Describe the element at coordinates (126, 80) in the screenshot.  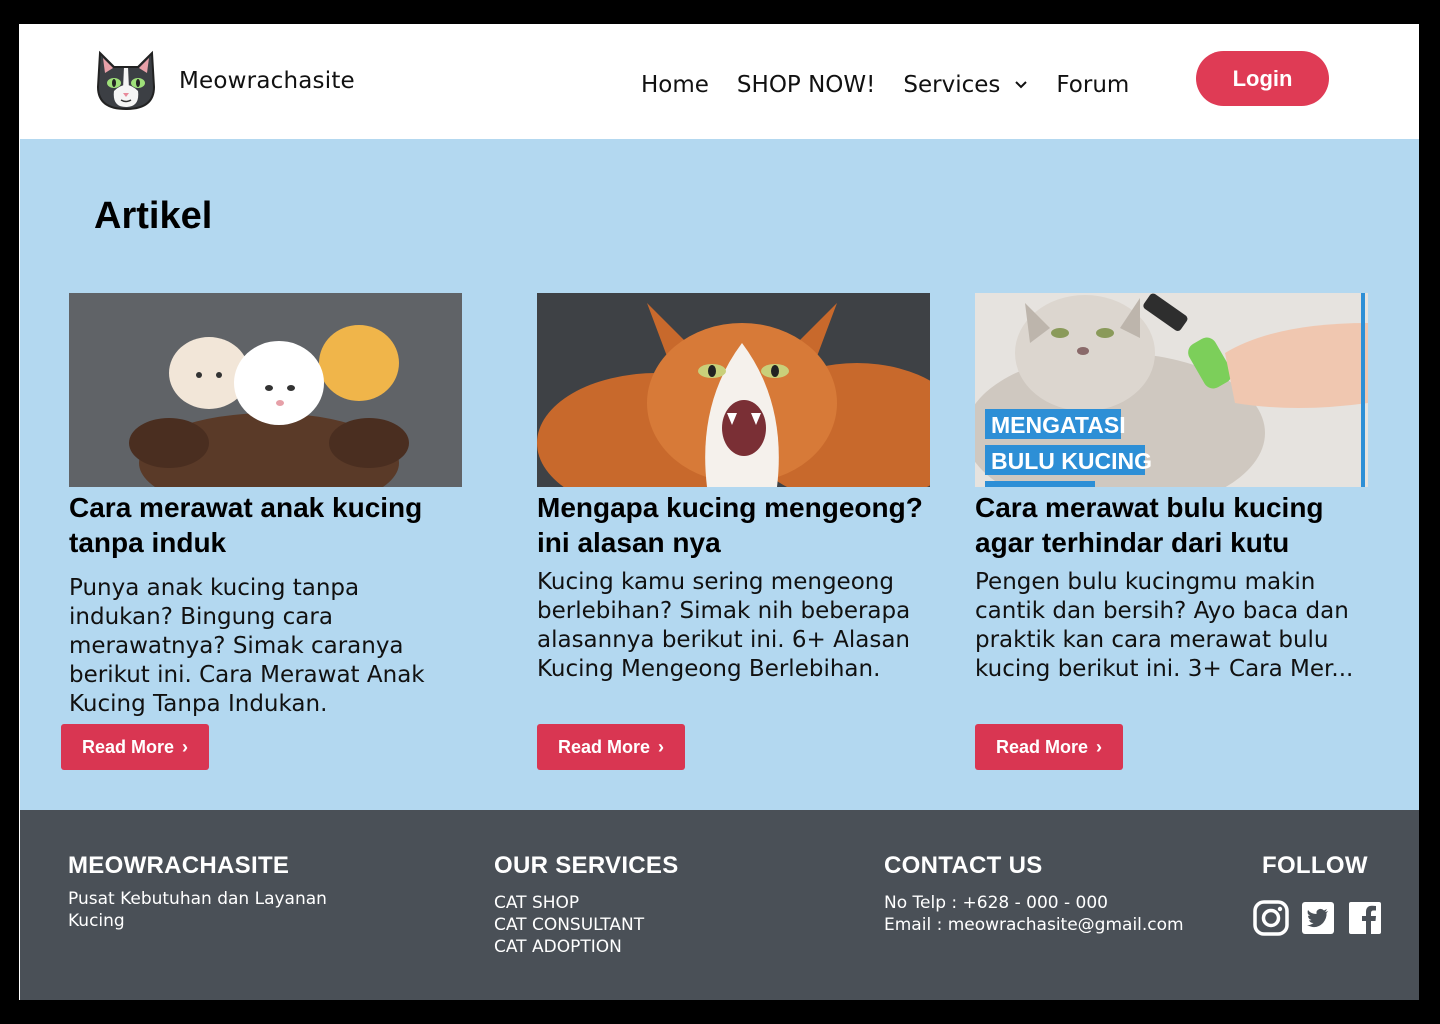
I see `cat-logo-icon` at that location.